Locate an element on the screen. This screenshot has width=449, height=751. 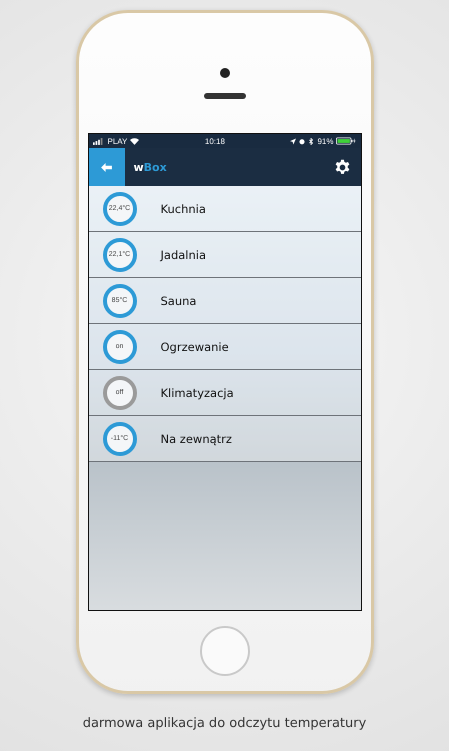
app-title: wBox is located at coordinates (151, 167).